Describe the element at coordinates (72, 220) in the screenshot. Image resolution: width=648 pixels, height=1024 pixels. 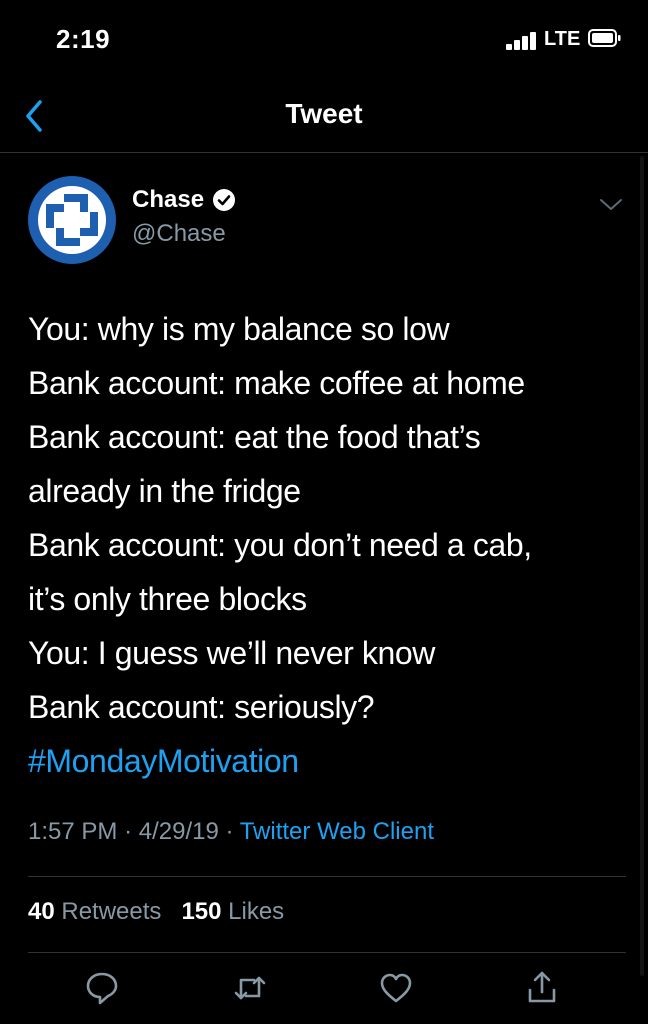
I see `avatar` at that location.